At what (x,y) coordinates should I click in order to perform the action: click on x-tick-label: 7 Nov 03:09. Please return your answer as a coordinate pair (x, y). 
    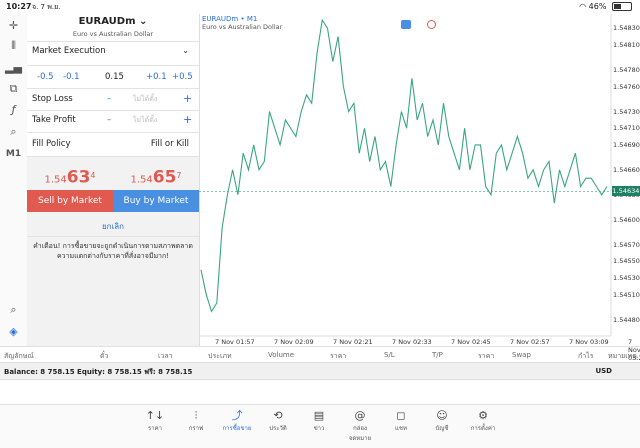
    Looking at the image, I should click on (589, 342).